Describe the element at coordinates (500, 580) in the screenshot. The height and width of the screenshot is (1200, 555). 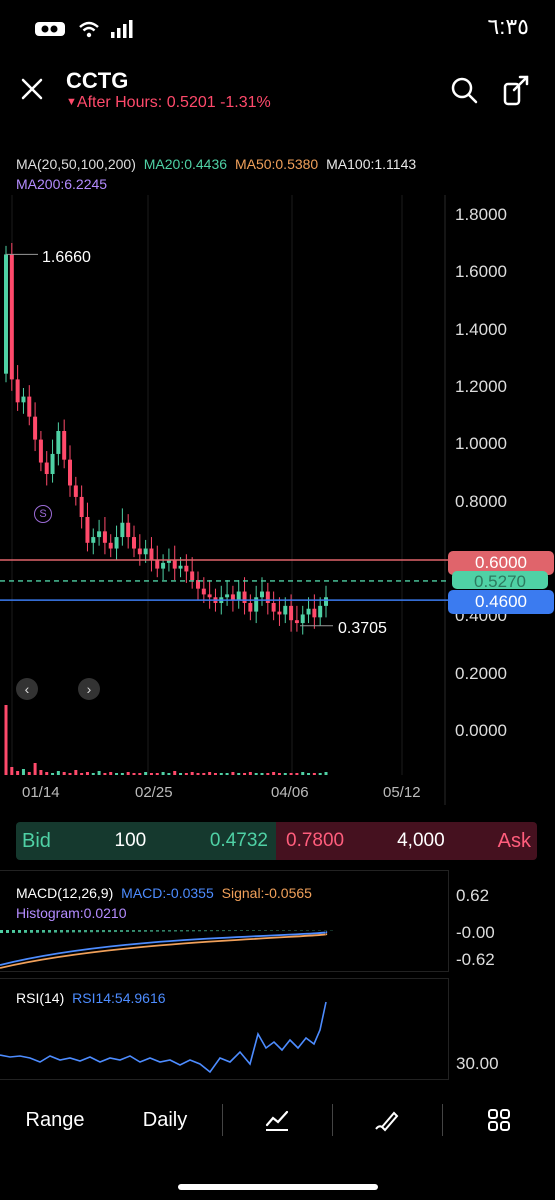
I see `level-pill-0527: 0.5270` at that location.